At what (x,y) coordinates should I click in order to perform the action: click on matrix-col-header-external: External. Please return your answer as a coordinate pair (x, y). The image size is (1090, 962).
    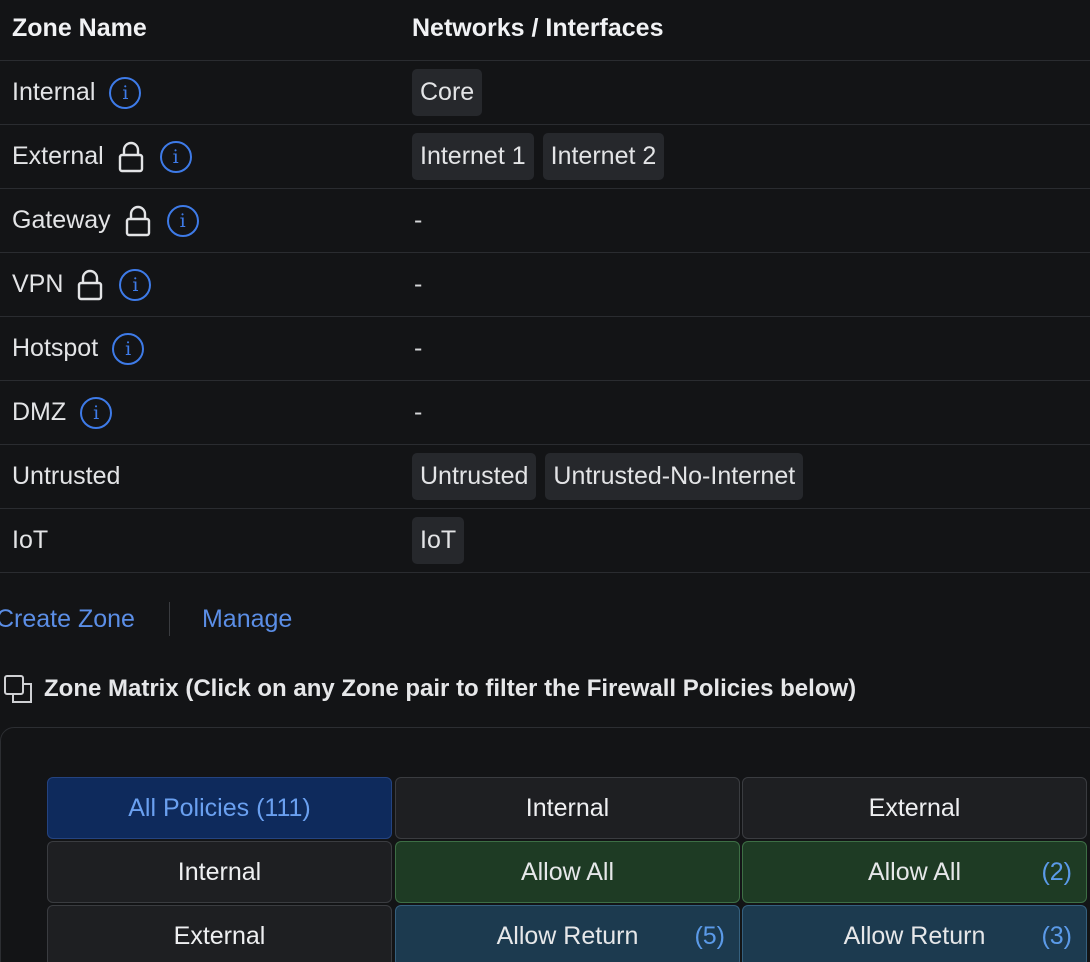
    Looking at the image, I should click on (914, 808).